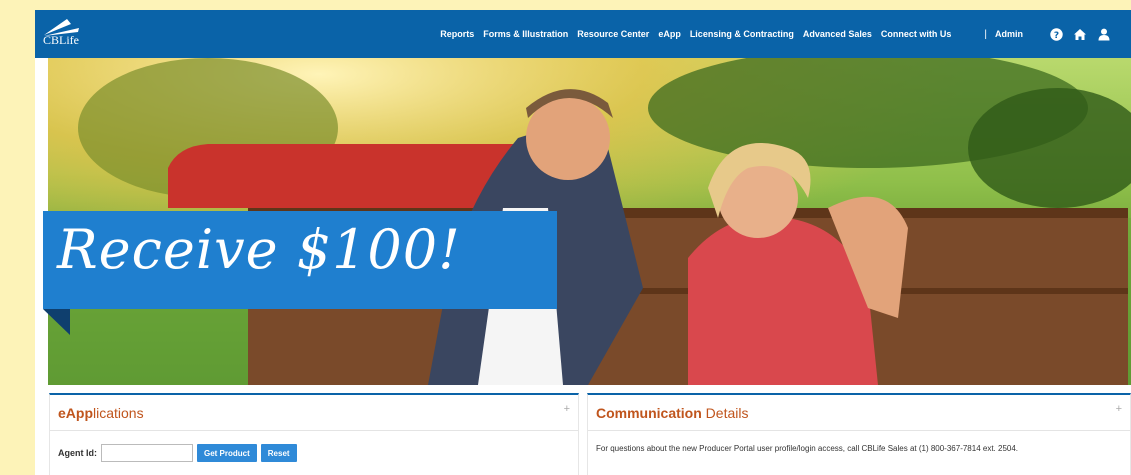 This screenshot has height=475, width=1131. I want to click on nav-reports: Reports, so click(457, 34).